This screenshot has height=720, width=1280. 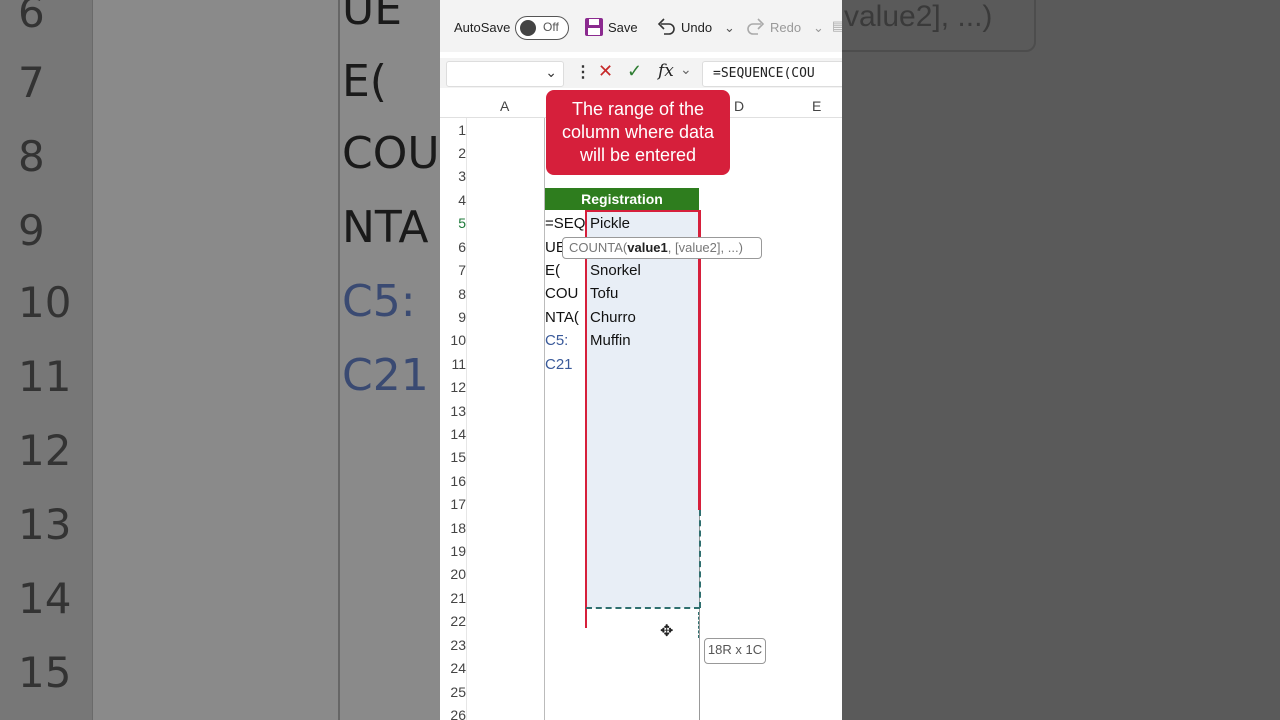 I want to click on hint-current-arg: value1, so click(x=647, y=247).